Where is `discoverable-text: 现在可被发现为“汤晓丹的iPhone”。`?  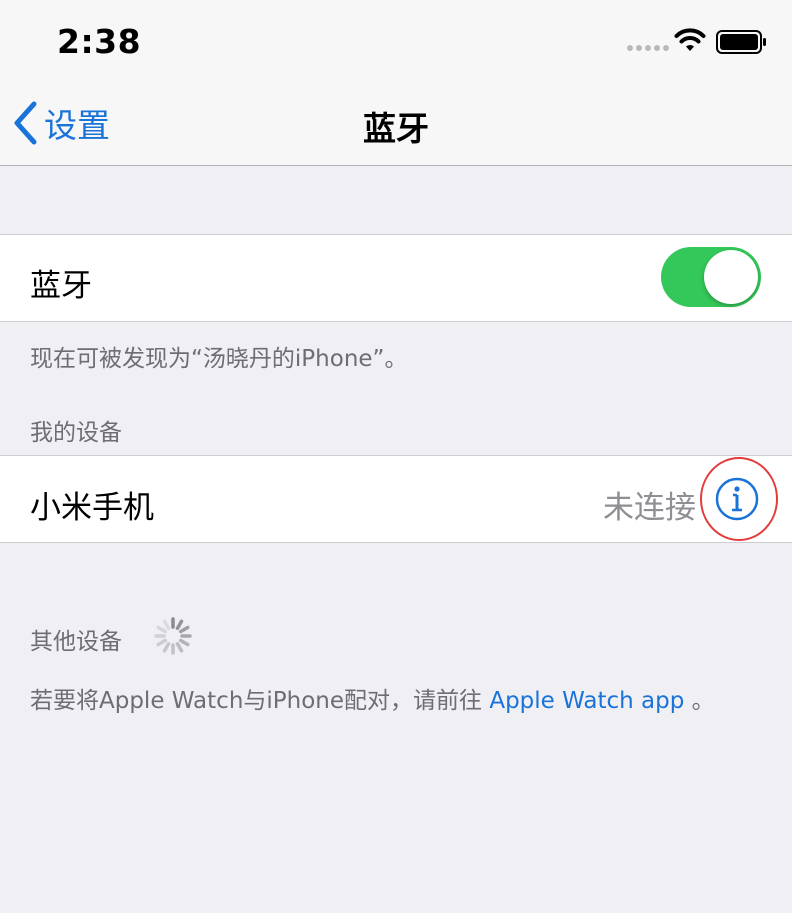
discoverable-text: 现在可被发现为“汤晓丹的iPhone”。 is located at coordinates (219, 359).